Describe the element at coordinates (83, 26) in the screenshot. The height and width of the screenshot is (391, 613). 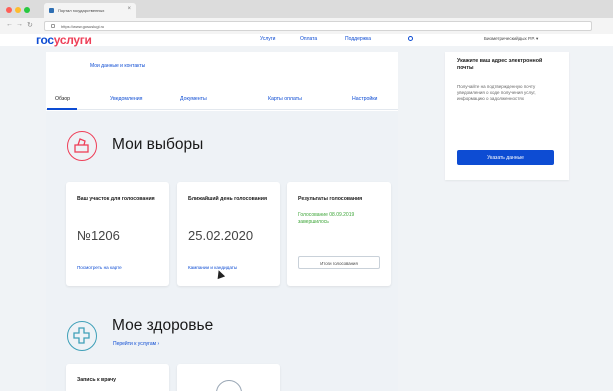
I see `url-text: https://www.gosuslugi.ru` at that location.